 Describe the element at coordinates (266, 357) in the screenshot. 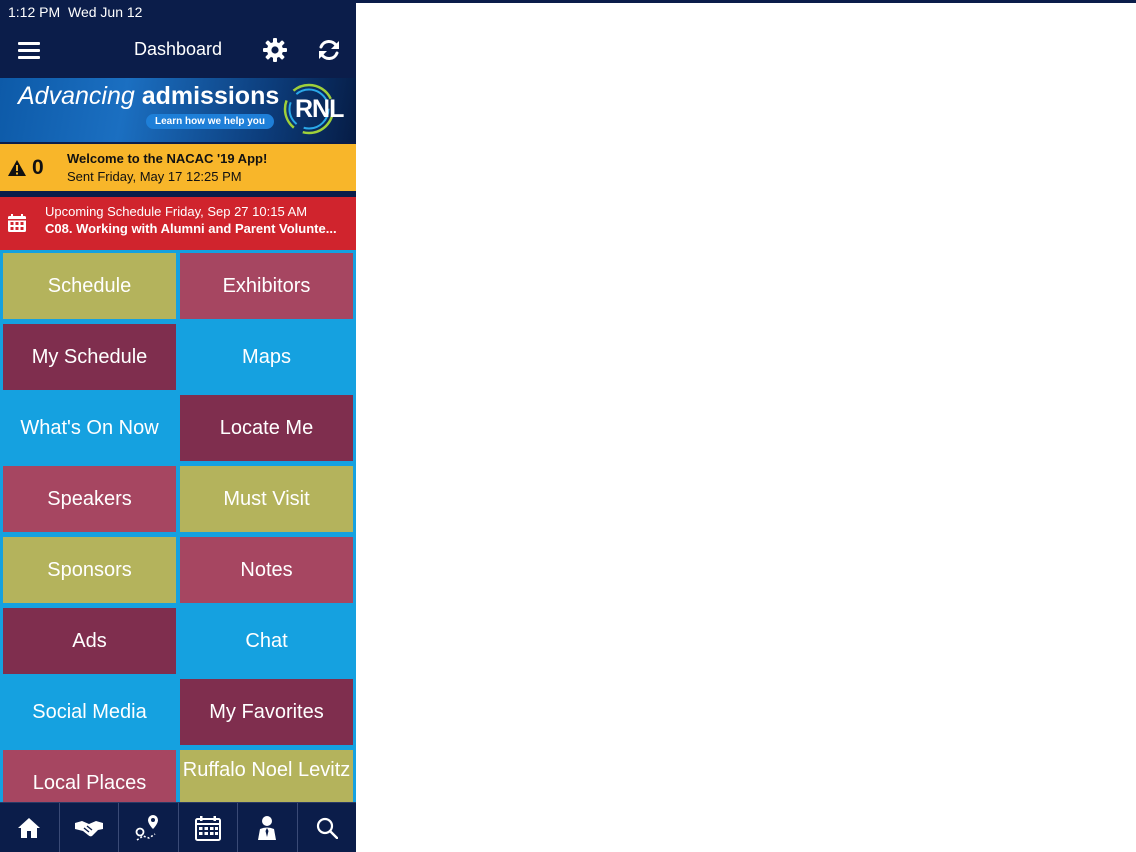

I see `tile-maps: Maps` at that location.